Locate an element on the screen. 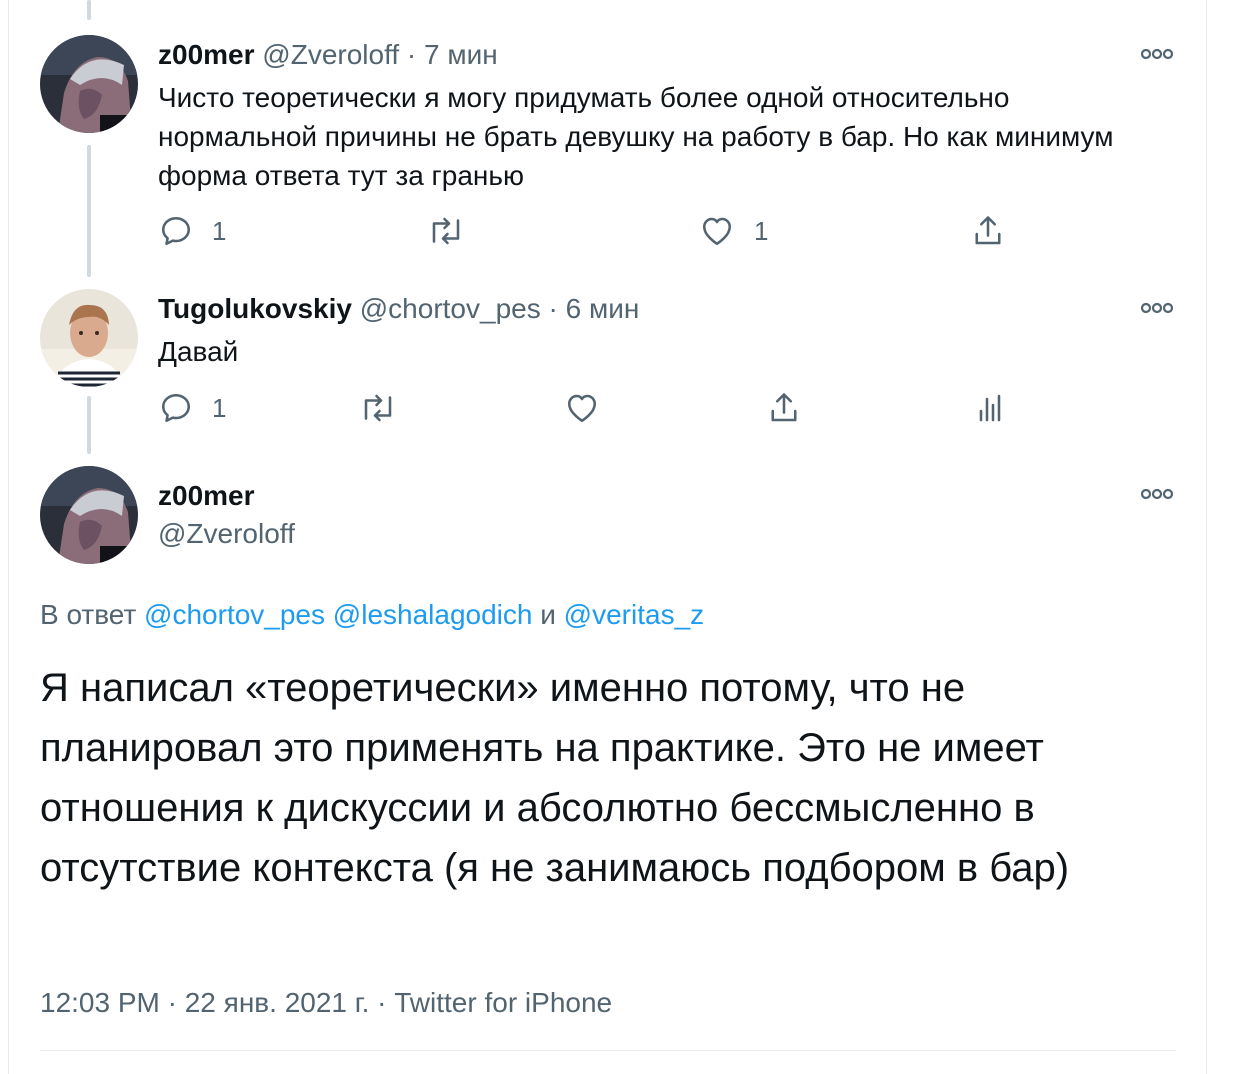 Image resolution: width=1234 pixels, height=1074 pixels. like-button is located at coordinates (582, 408).